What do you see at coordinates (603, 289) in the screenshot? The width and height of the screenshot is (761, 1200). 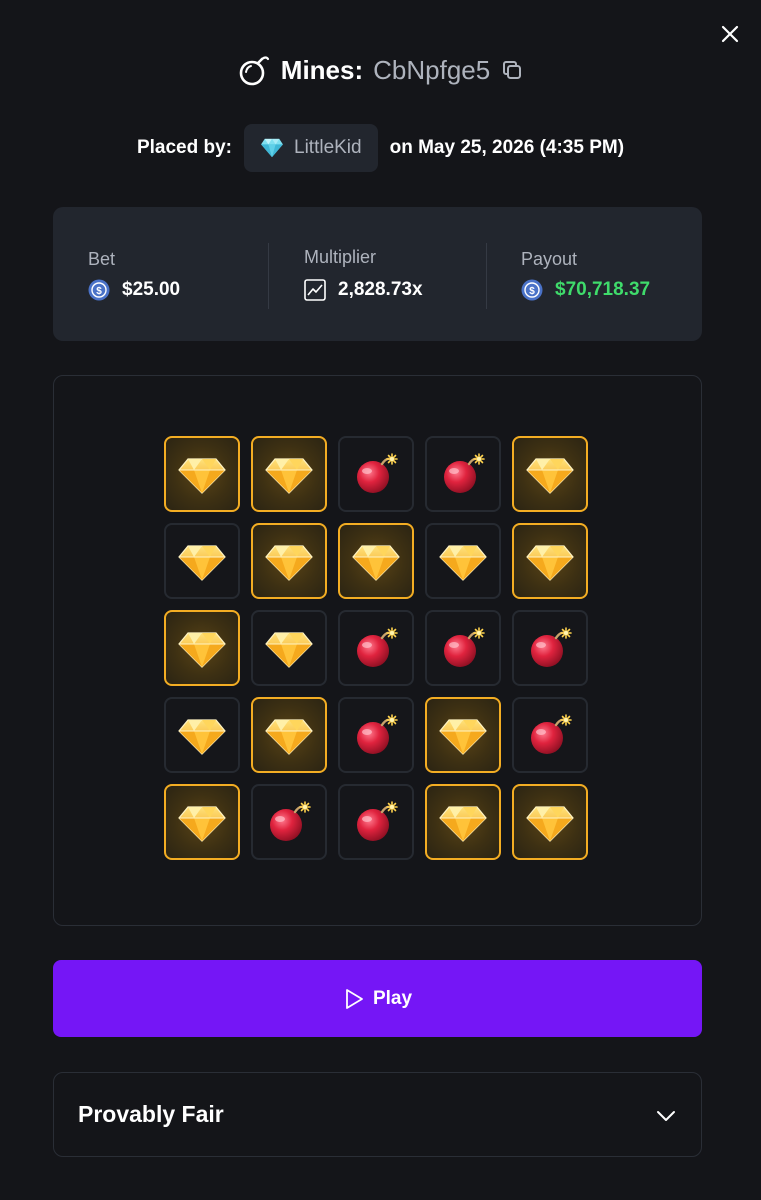 I see `payout-value: $70,718.37` at bounding box center [603, 289].